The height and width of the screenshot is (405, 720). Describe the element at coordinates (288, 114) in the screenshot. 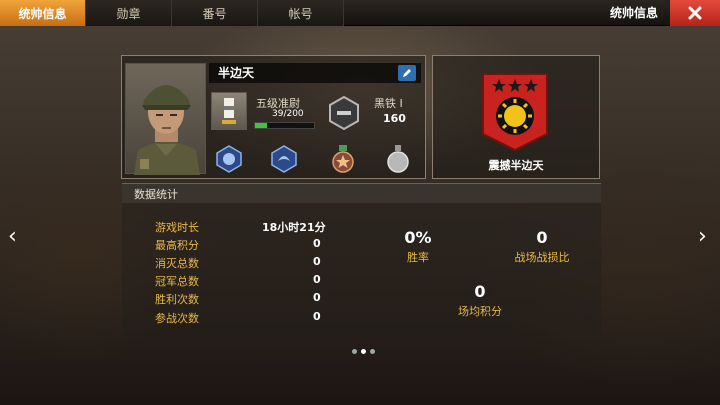

I see `xp-text: 39/200` at that location.